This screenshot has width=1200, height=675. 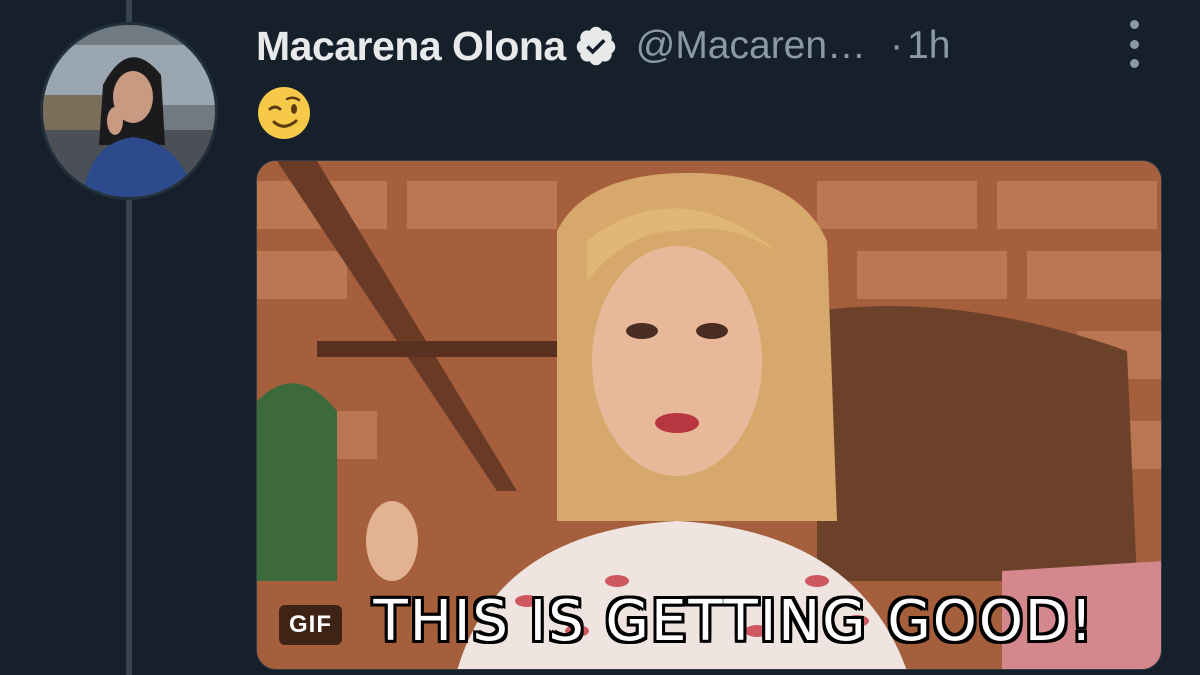 I want to click on winking-face-emoji, so click(x=284, y=113).